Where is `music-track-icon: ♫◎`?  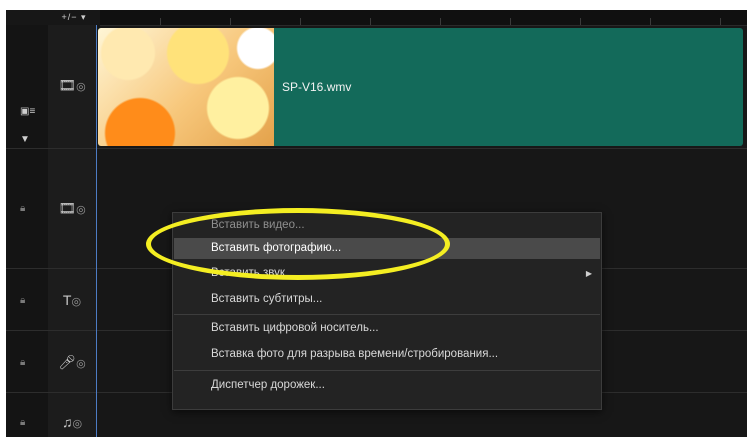
music-track-icon: ♫◎ is located at coordinates (72, 422).